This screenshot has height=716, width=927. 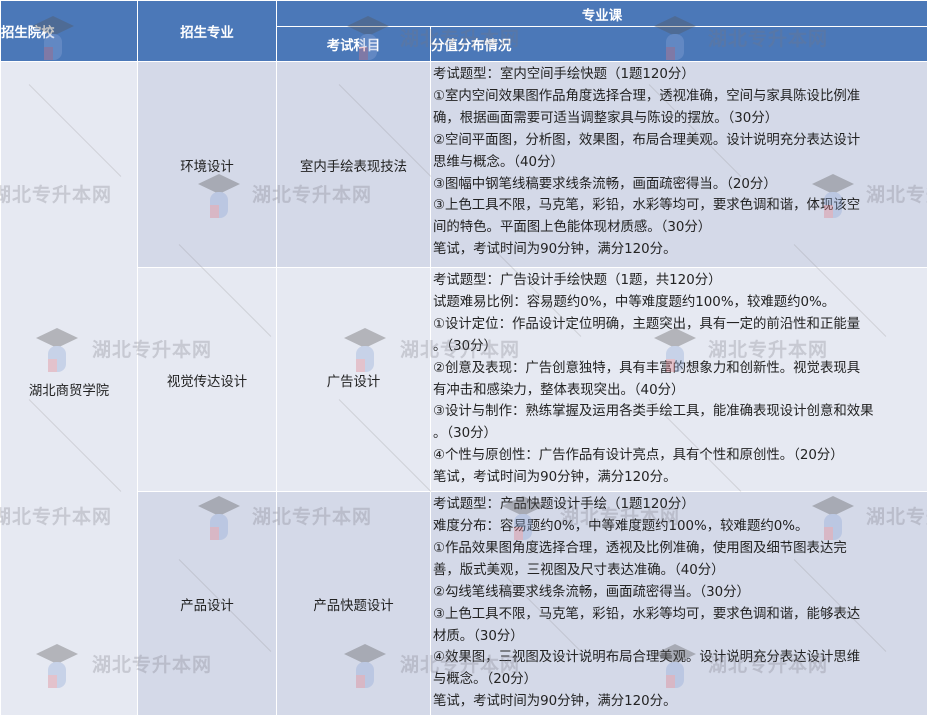 What do you see at coordinates (69, 31) in the screenshot?
I see `school-col-header: 招生院校` at bounding box center [69, 31].